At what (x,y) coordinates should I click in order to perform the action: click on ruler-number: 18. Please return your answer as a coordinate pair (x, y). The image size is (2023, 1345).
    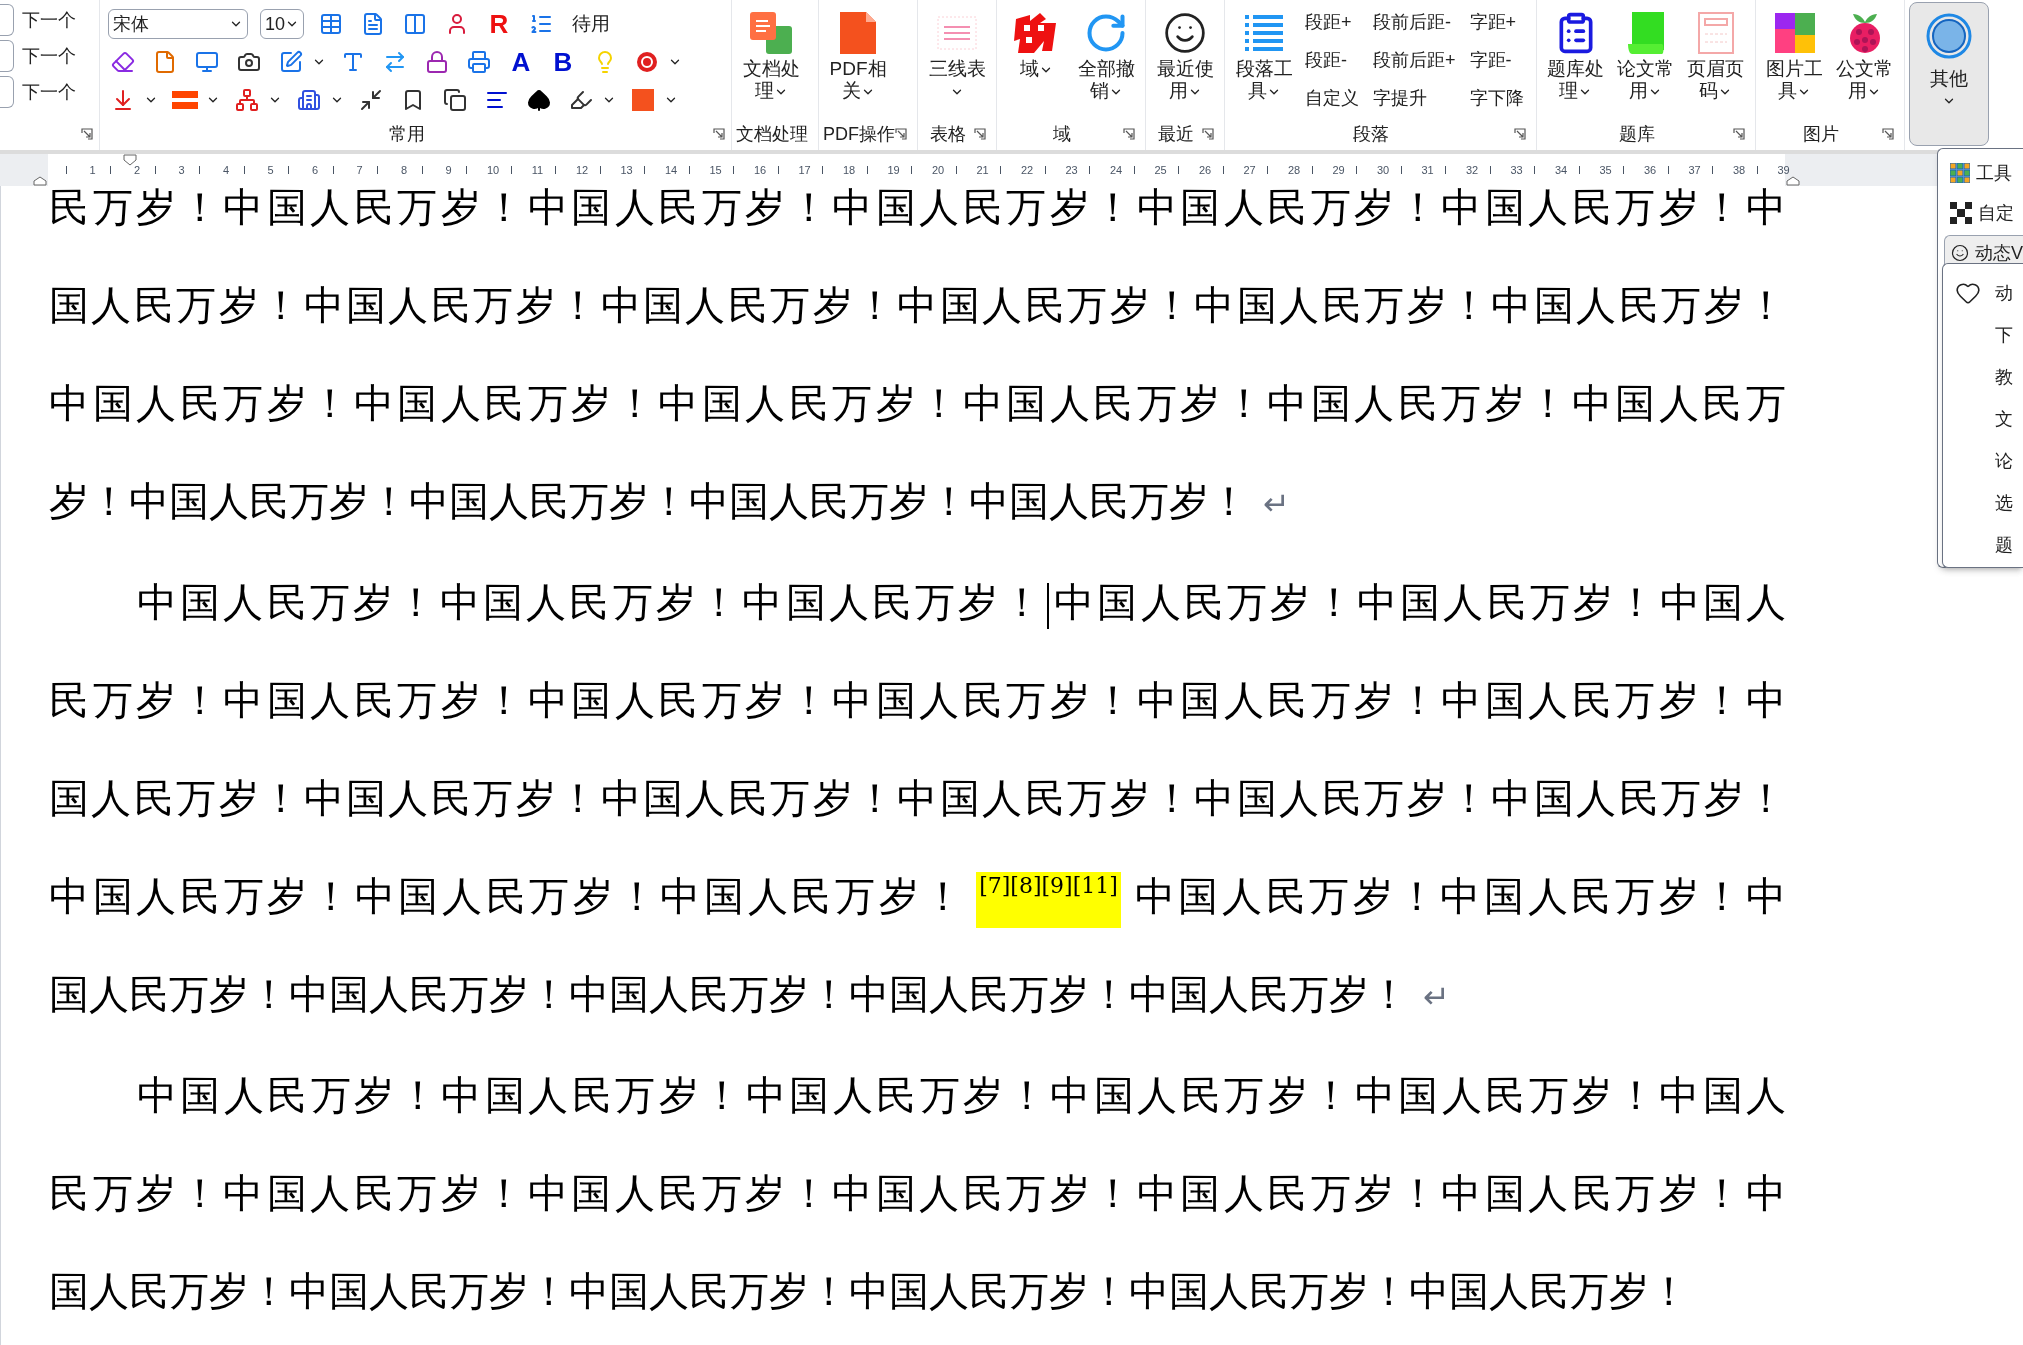
    Looking at the image, I should click on (849, 170).